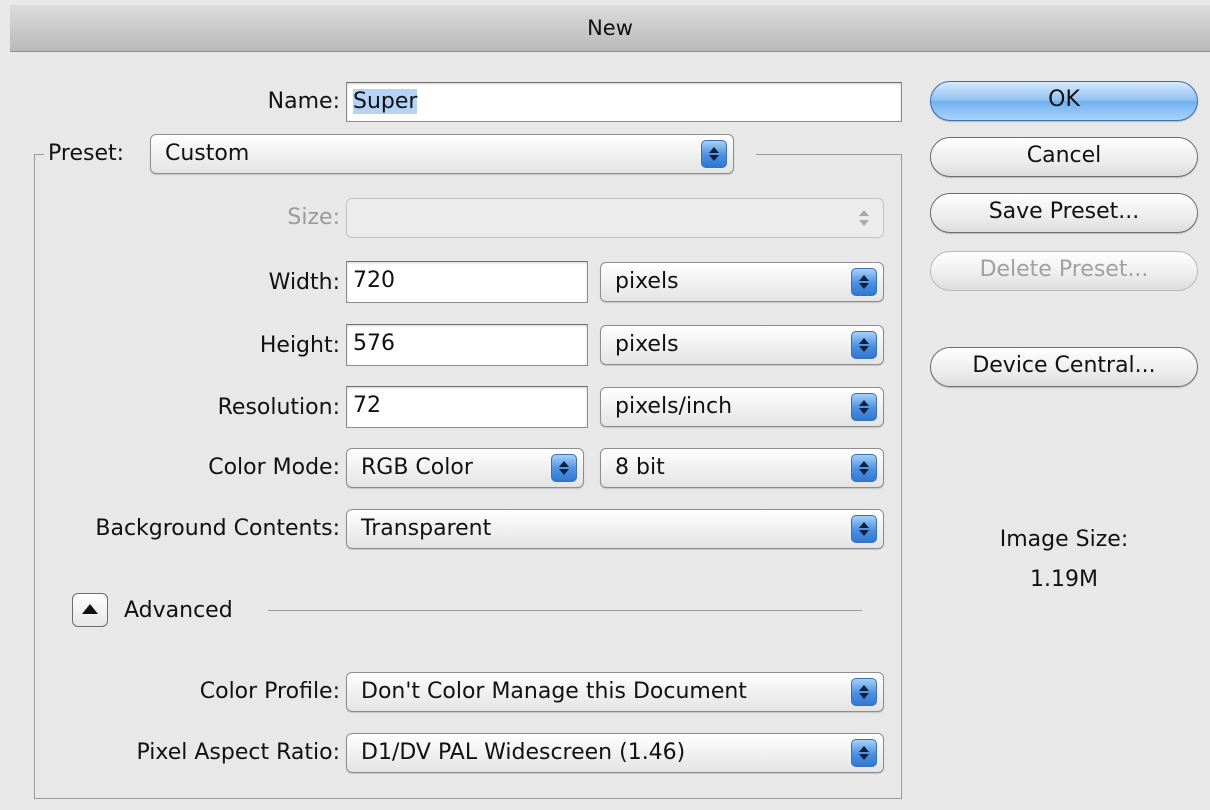 Image resolution: width=1210 pixels, height=810 pixels. What do you see at coordinates (278, 407) in the screenshot?
I see `resolution-label: Resolution:` at bounding box center [278, 407].